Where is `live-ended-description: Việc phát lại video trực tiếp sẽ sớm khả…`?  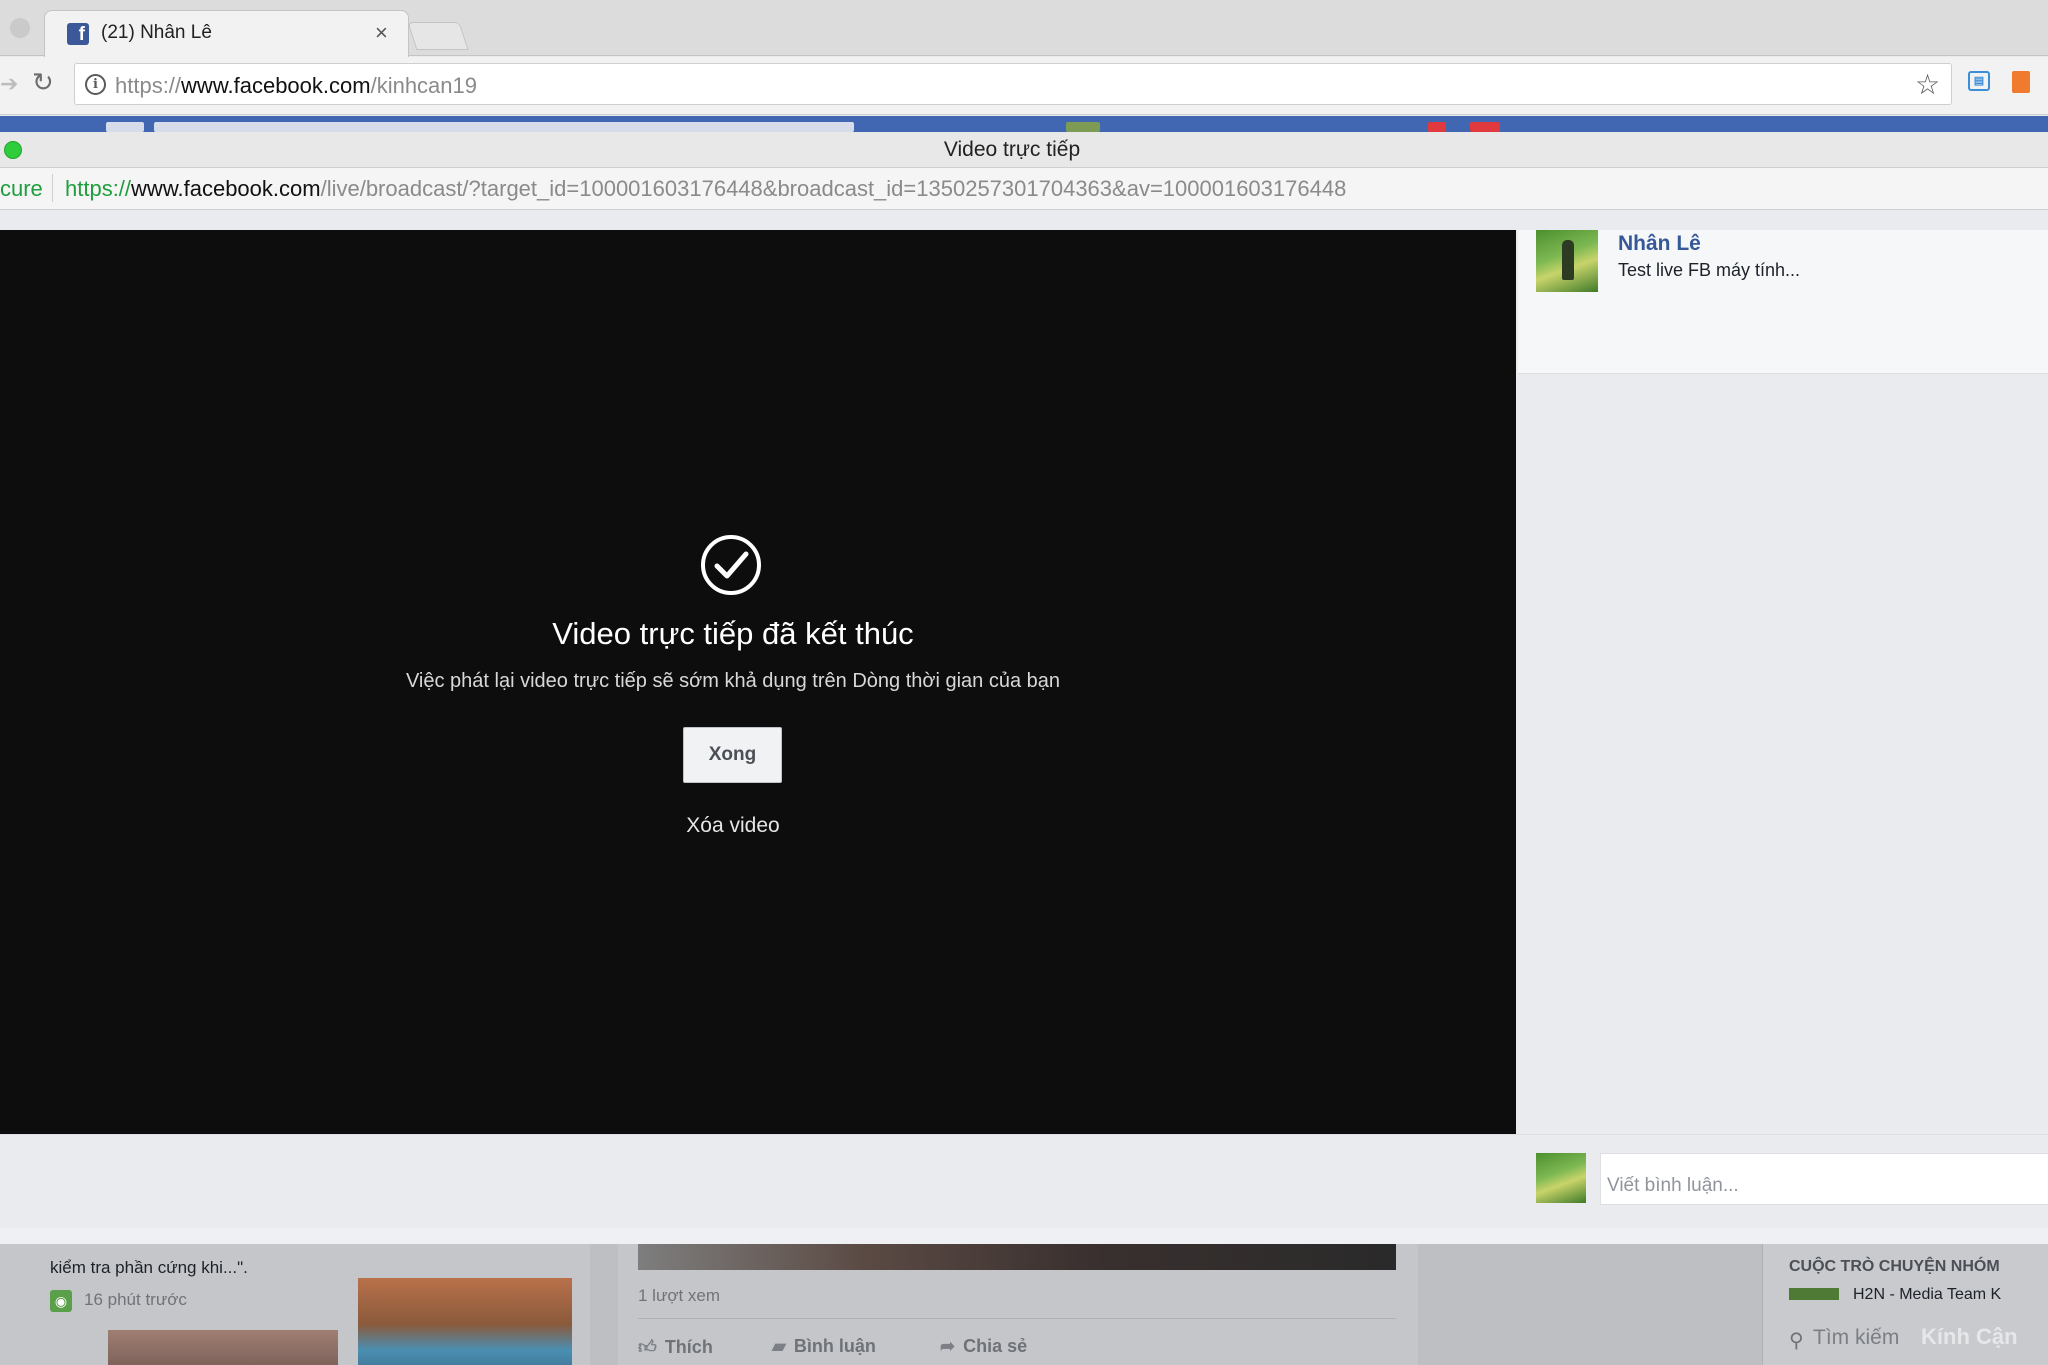 live-ended-description: Việc phát lại video trực tiếp sẽ sớm khả… is located at coordinates (733, 681).